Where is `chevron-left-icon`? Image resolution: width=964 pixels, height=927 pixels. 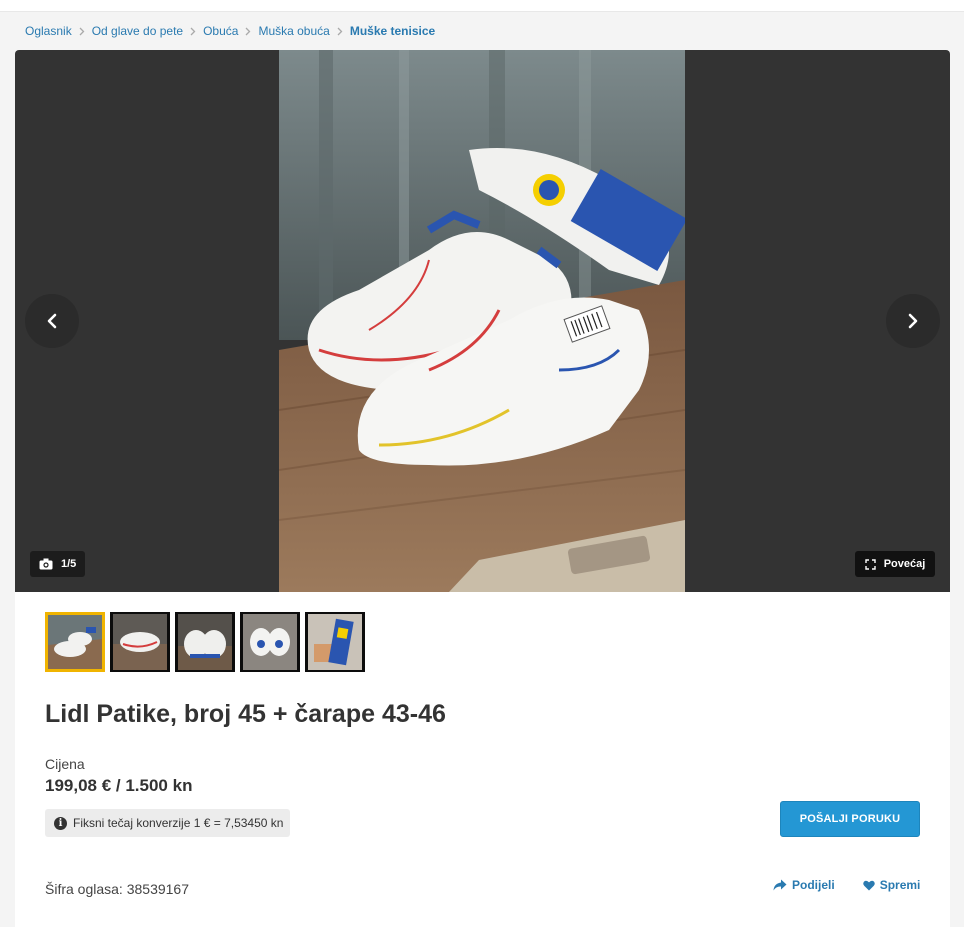 chevron-left-icon is located at coordinates (52, 321).